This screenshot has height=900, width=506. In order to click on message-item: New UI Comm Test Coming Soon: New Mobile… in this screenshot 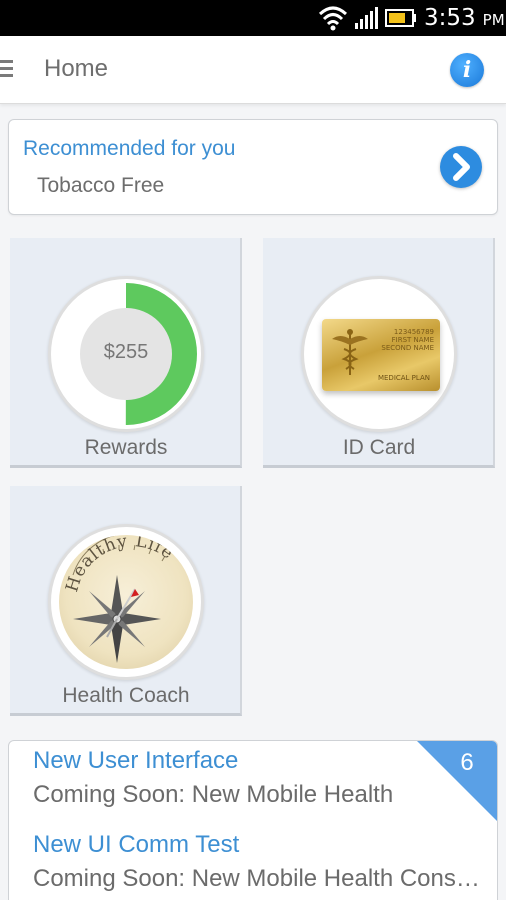, I will do `click(263, 862)`.